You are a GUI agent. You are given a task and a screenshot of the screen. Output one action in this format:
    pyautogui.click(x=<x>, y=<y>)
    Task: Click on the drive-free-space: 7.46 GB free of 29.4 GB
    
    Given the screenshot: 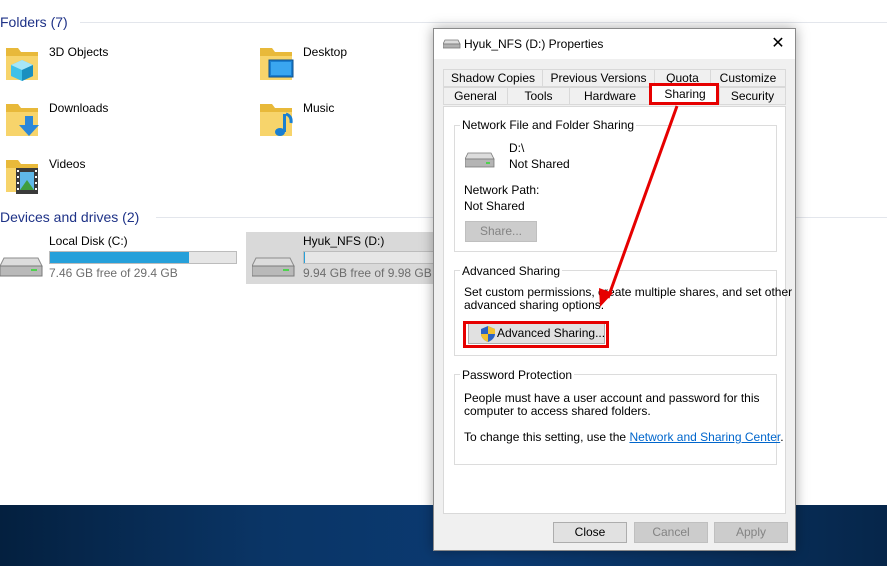 What is the action you would take?
    pyautogui.click(x=113, y=273)
    